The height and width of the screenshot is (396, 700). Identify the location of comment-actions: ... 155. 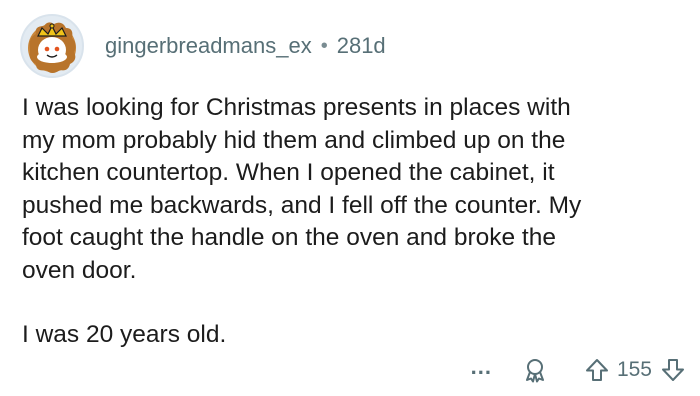
(578, 370).